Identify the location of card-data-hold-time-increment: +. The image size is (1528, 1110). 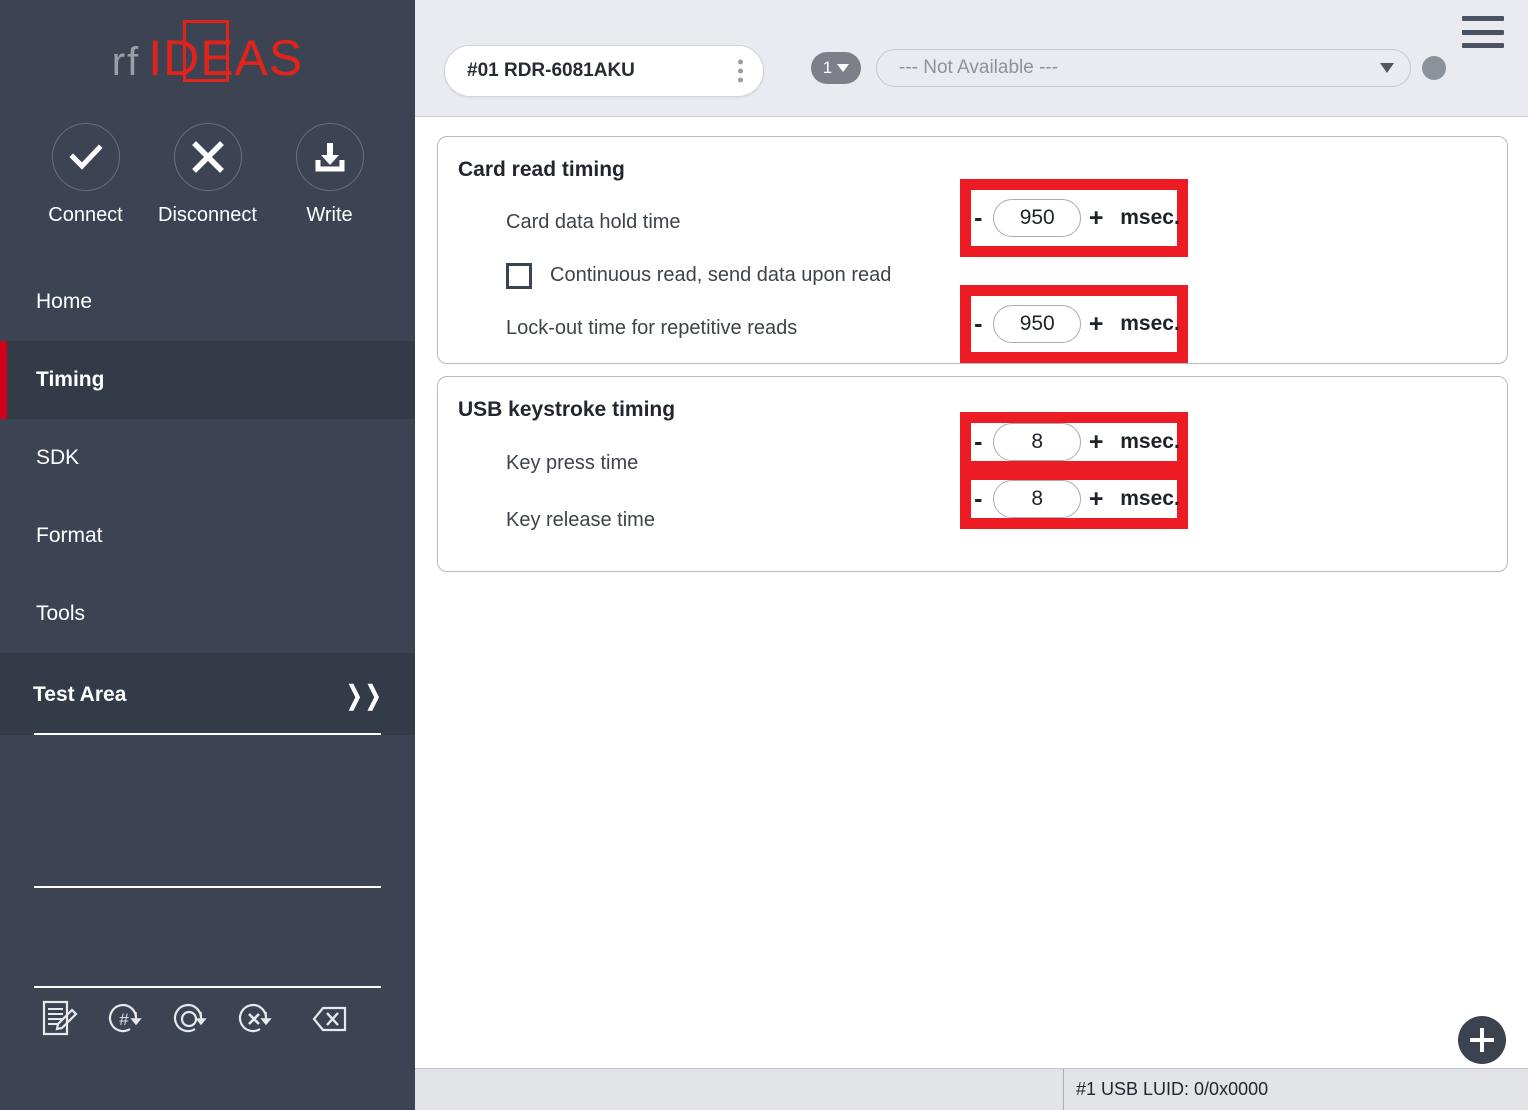
(1096, 218).